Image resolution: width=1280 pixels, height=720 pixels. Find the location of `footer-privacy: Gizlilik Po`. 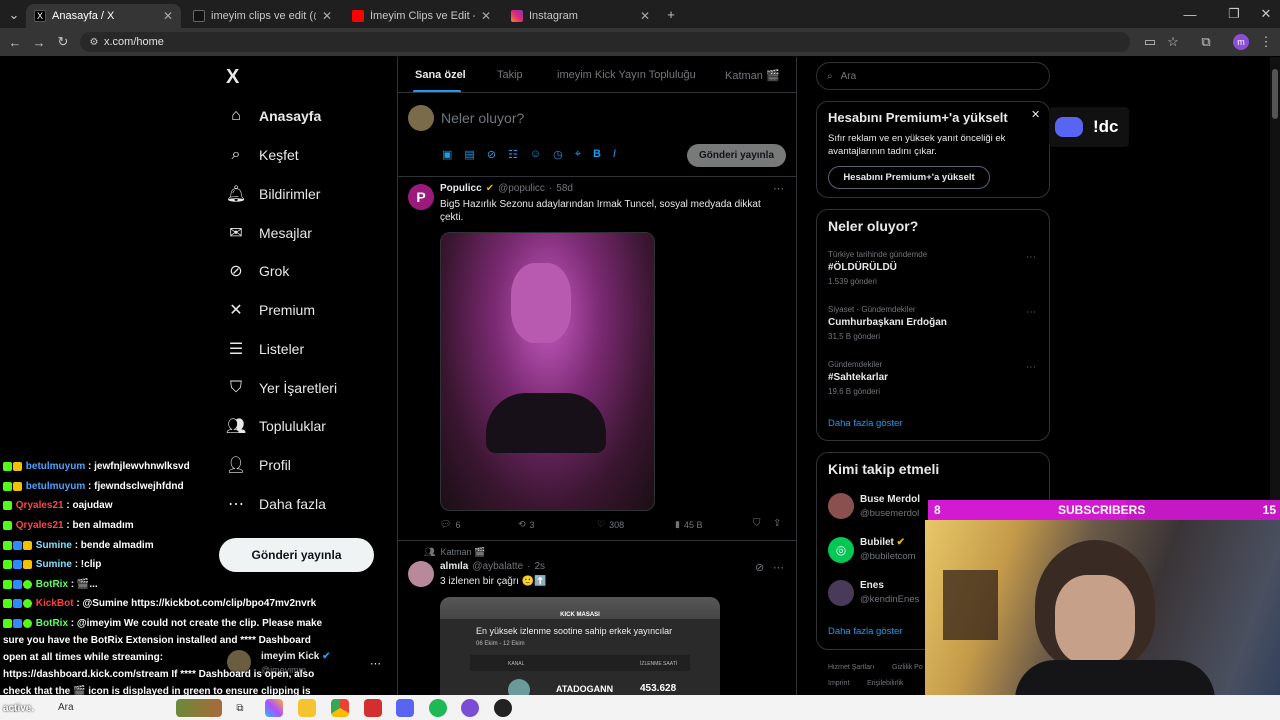

footer-privacy: Gizlilik Po is located at coordinates (907, 667).